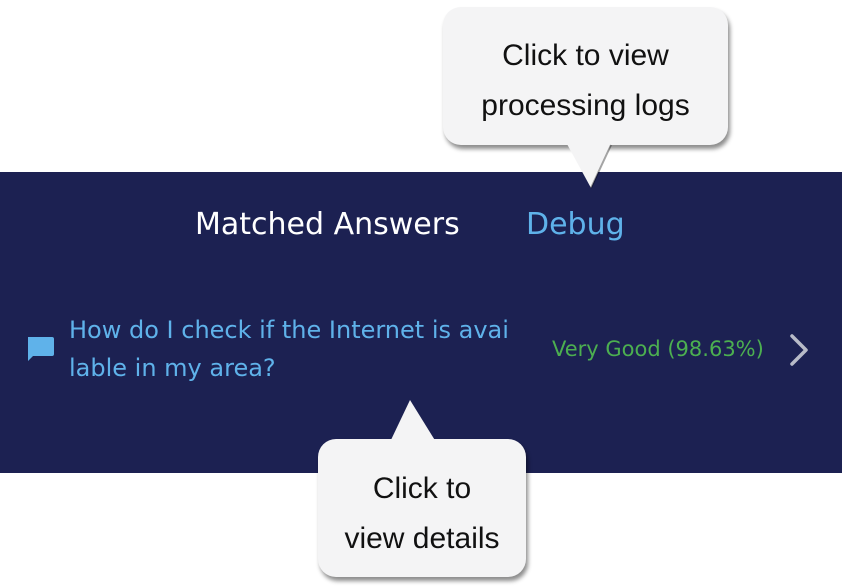 This screenshot has width=842, height=586. Describe the element at coordinates (589, 166) in the screenshot. I see `debug-tooltip-tail` at that location.